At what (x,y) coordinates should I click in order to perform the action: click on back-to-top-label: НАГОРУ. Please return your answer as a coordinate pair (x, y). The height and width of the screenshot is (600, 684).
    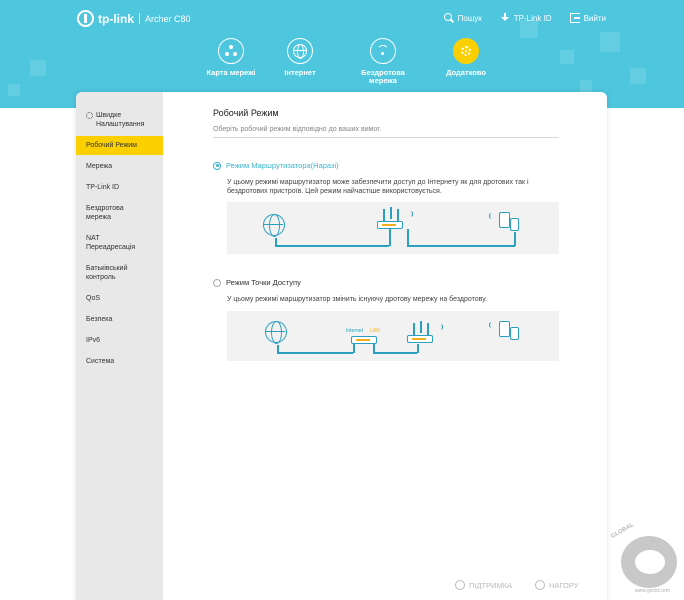
    Looking at the image, I should click on (564, 585).